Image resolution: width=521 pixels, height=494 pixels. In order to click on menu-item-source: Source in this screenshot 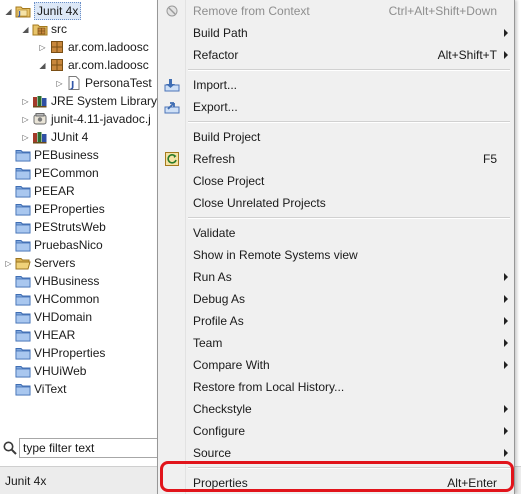, I will do `click(336, 453)`.